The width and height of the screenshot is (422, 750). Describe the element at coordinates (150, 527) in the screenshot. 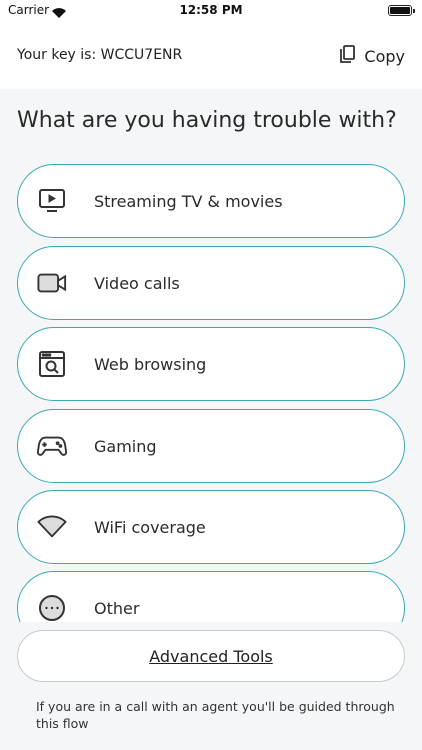

I see `option-label: WiFi coverage` at that location.